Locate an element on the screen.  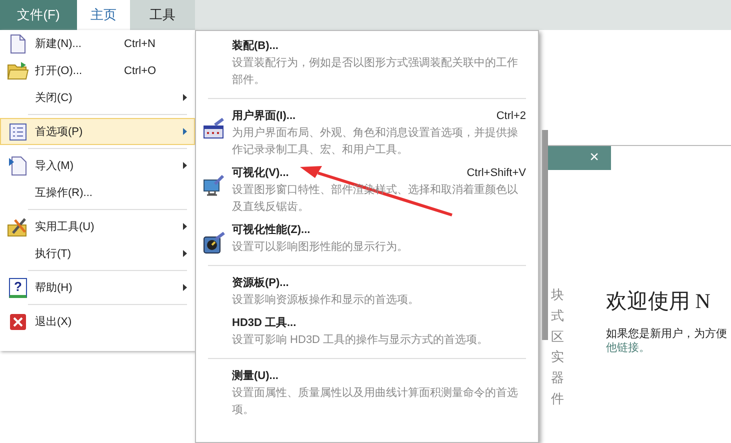
toolbox-icon is located at coordinates (18, 226).